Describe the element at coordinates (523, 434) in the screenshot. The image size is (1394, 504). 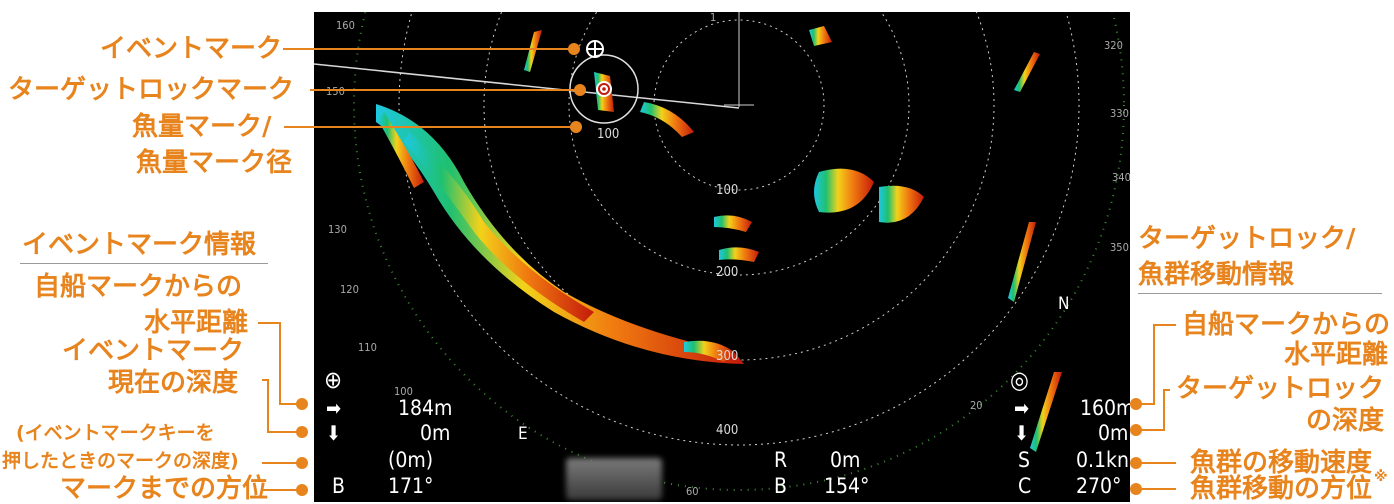
I see `compass-east: E` at that location.